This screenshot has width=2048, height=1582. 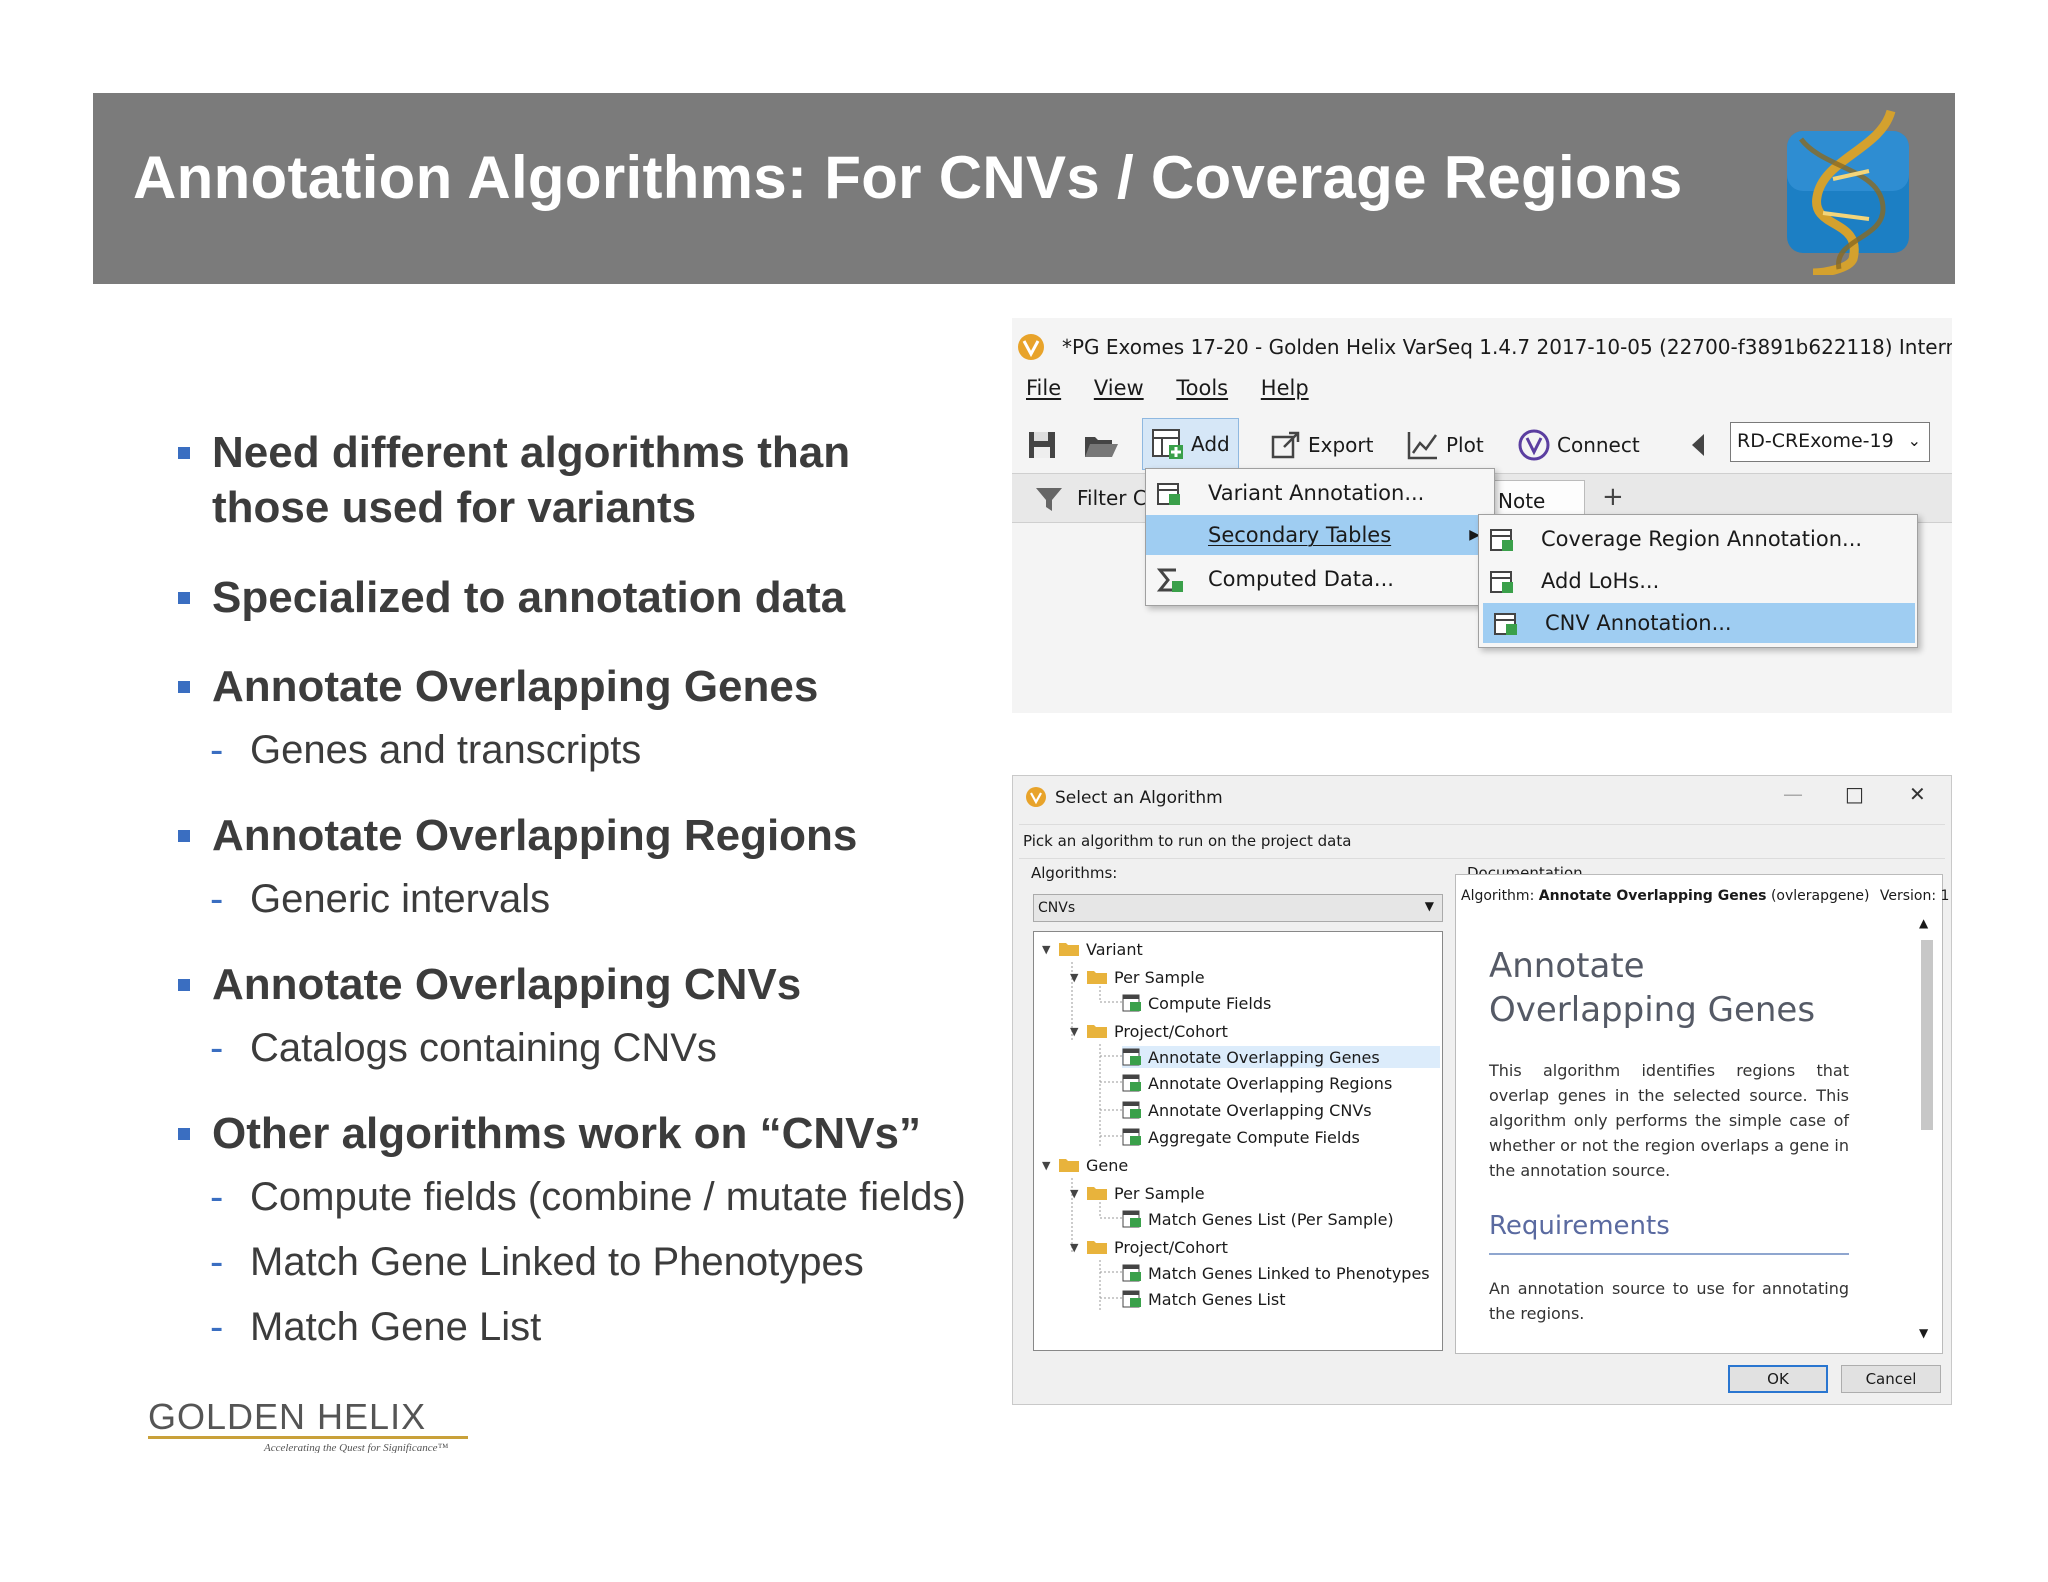 What do you see at coordinates (1321, 445) in the screenshot?
I see `export-button: Export` at bounding box center [1321, 445].